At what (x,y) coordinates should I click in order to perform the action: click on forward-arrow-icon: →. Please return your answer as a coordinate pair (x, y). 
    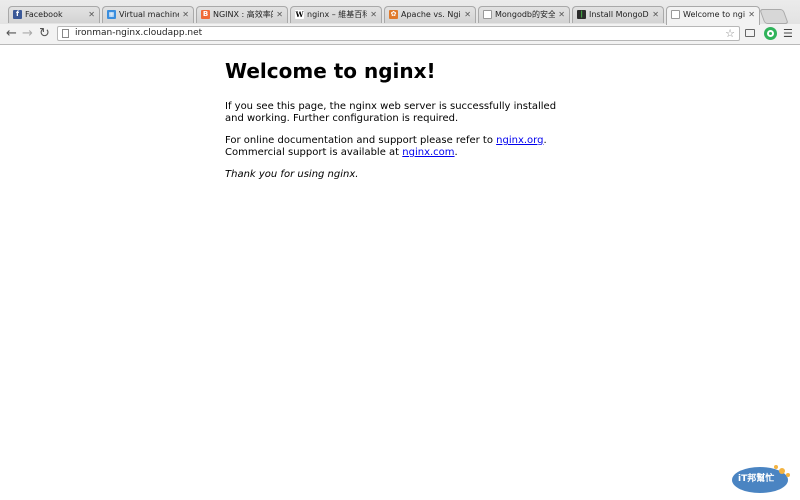
    Looking at the image, I should click on (27, 34).